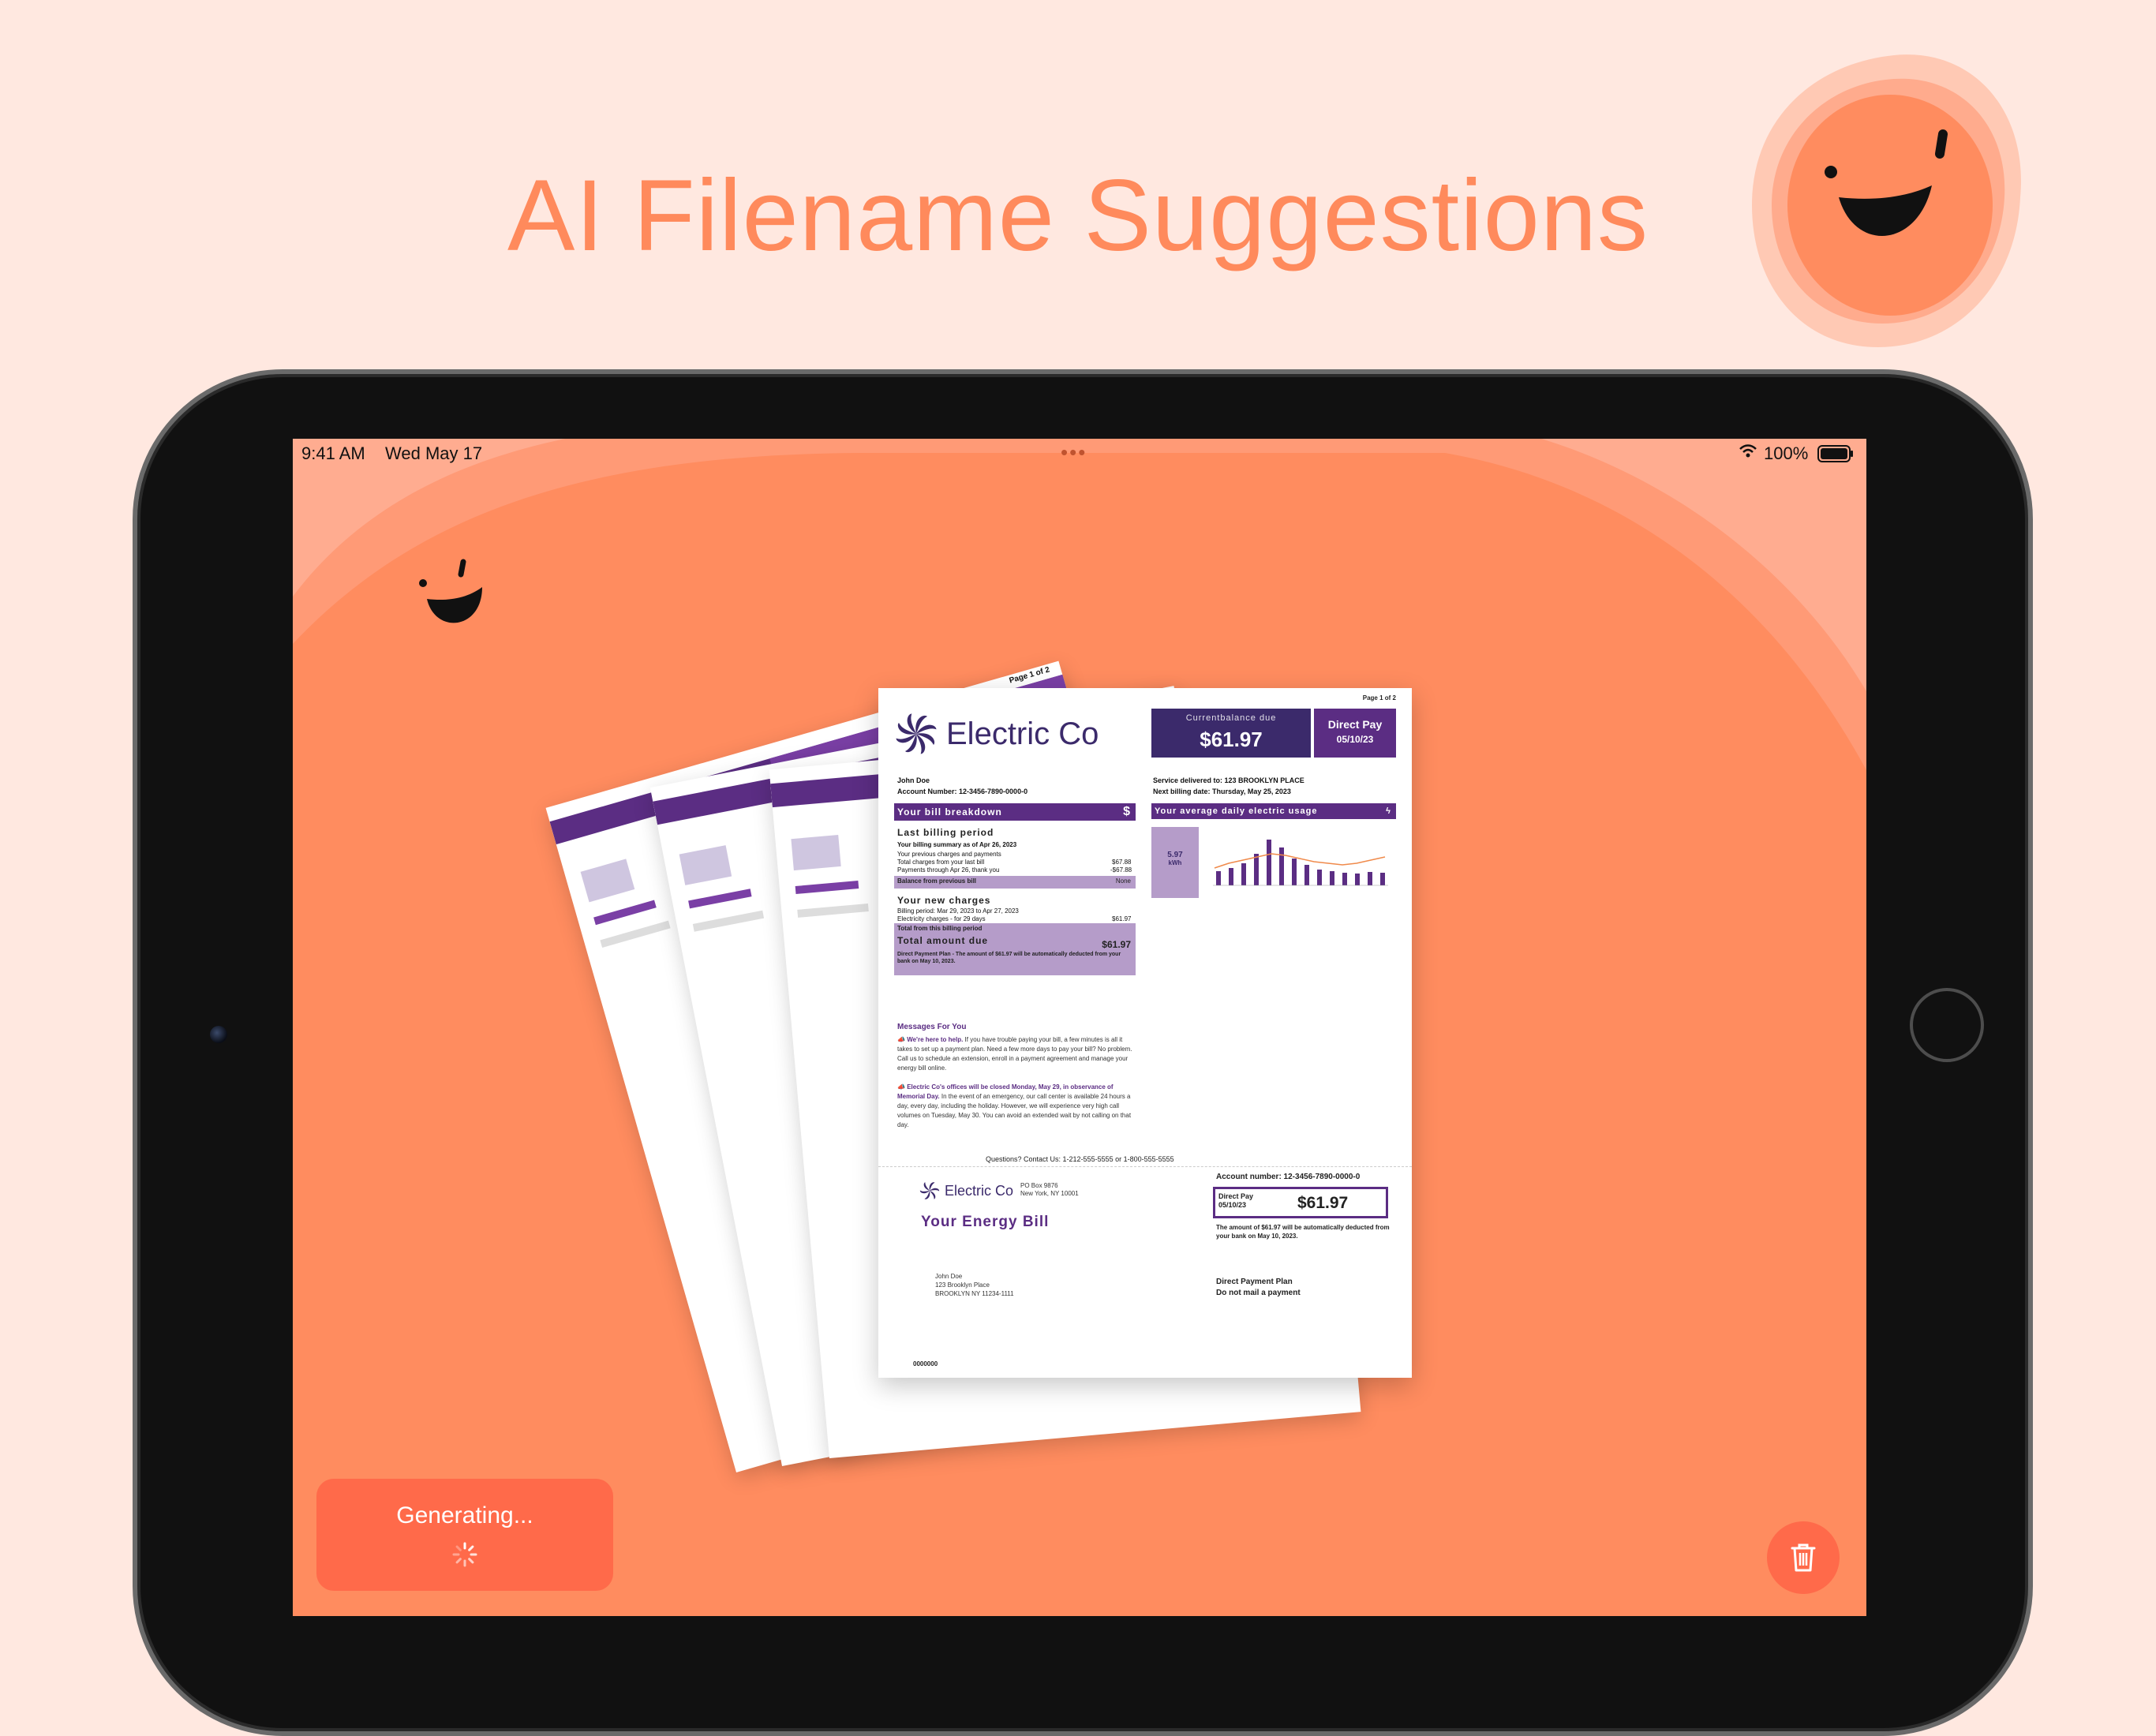 The width and height of the screenshot is (2156, 1736). Describe the element at coordinates (1015, 882) in the screenshot. I see `balance-prev-row: Balance from previous bill None` at that location.